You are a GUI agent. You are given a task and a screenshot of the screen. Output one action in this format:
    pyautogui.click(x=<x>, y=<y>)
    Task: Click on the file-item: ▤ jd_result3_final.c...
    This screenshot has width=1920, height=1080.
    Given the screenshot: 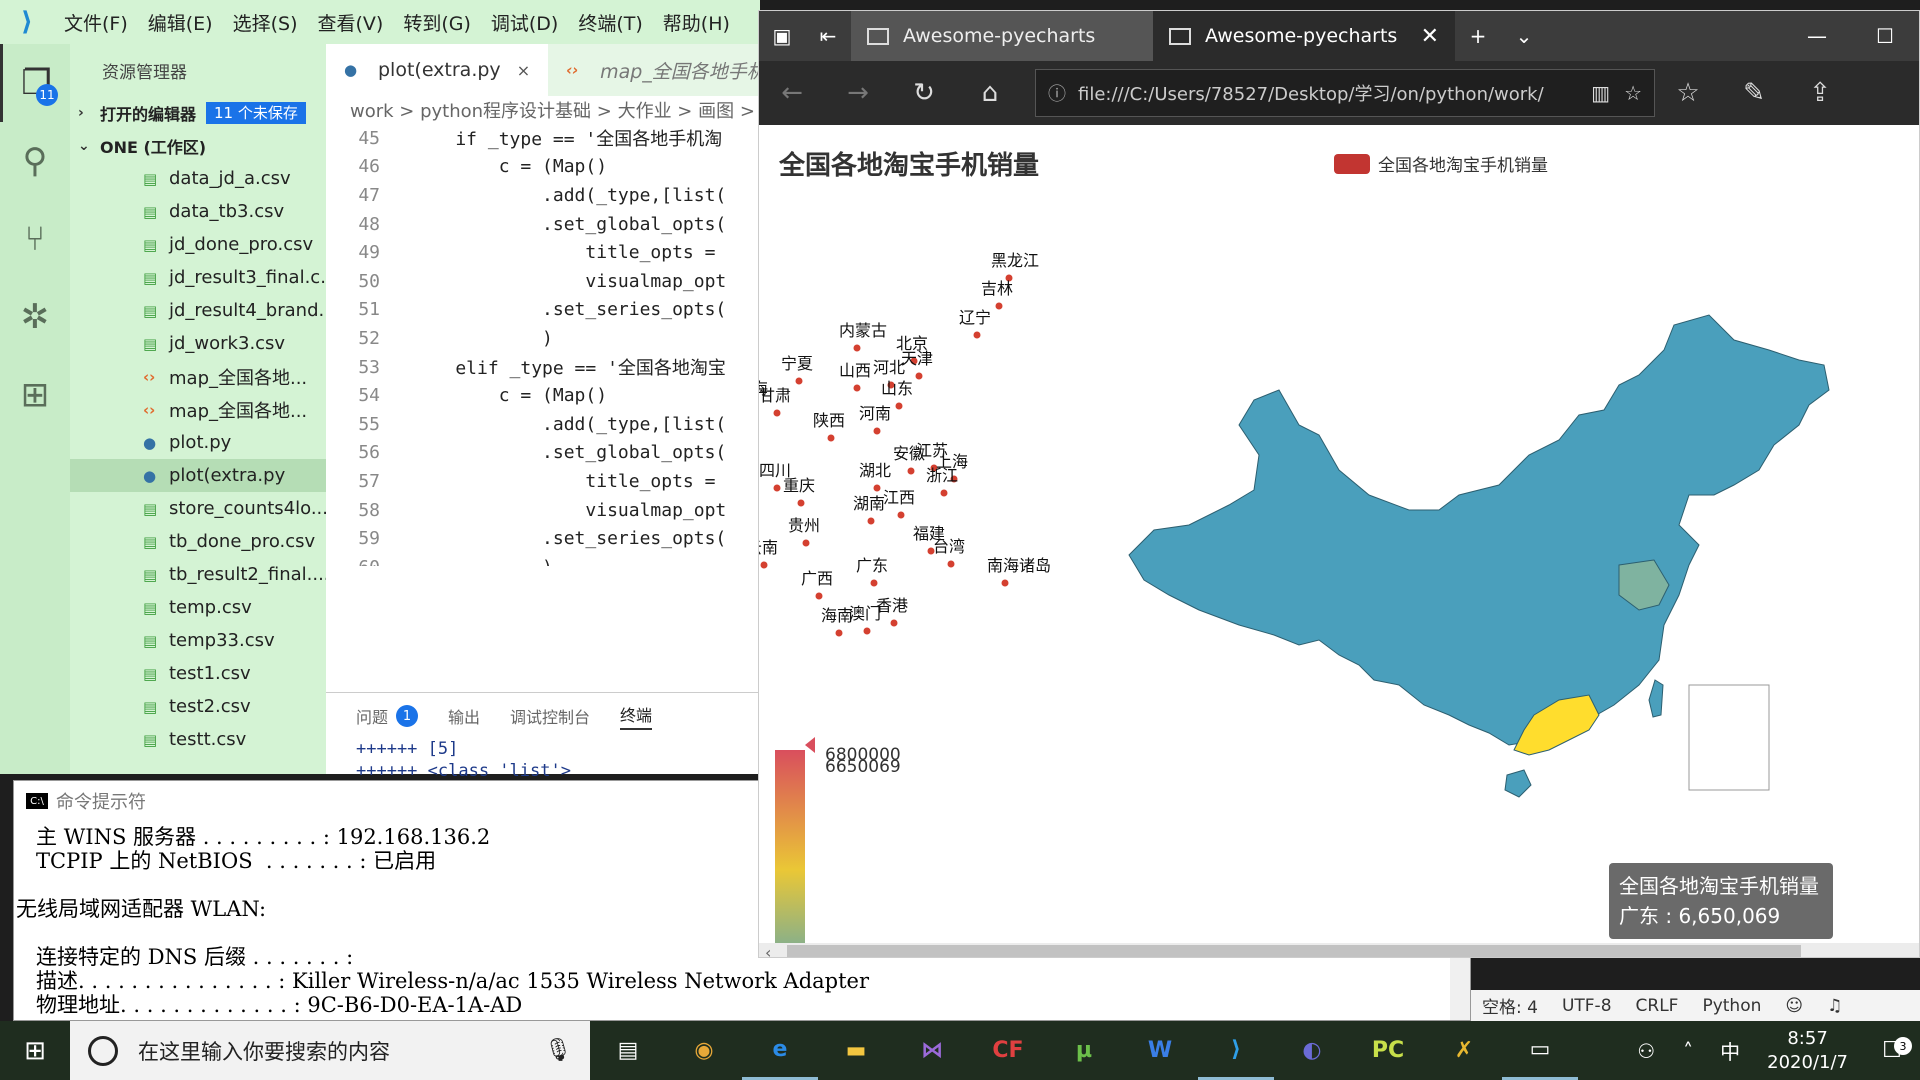 What is the action you would take?
    pyautogui.click(x=198, y=277)
    